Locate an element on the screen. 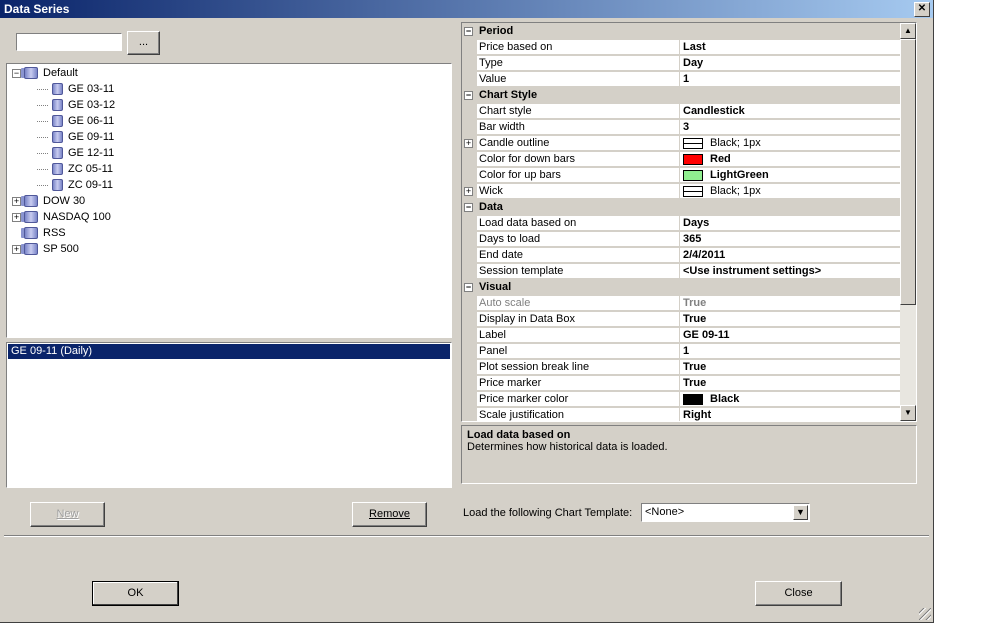  scroll-up-icon: ▲ is located at coordinates (908, 31).